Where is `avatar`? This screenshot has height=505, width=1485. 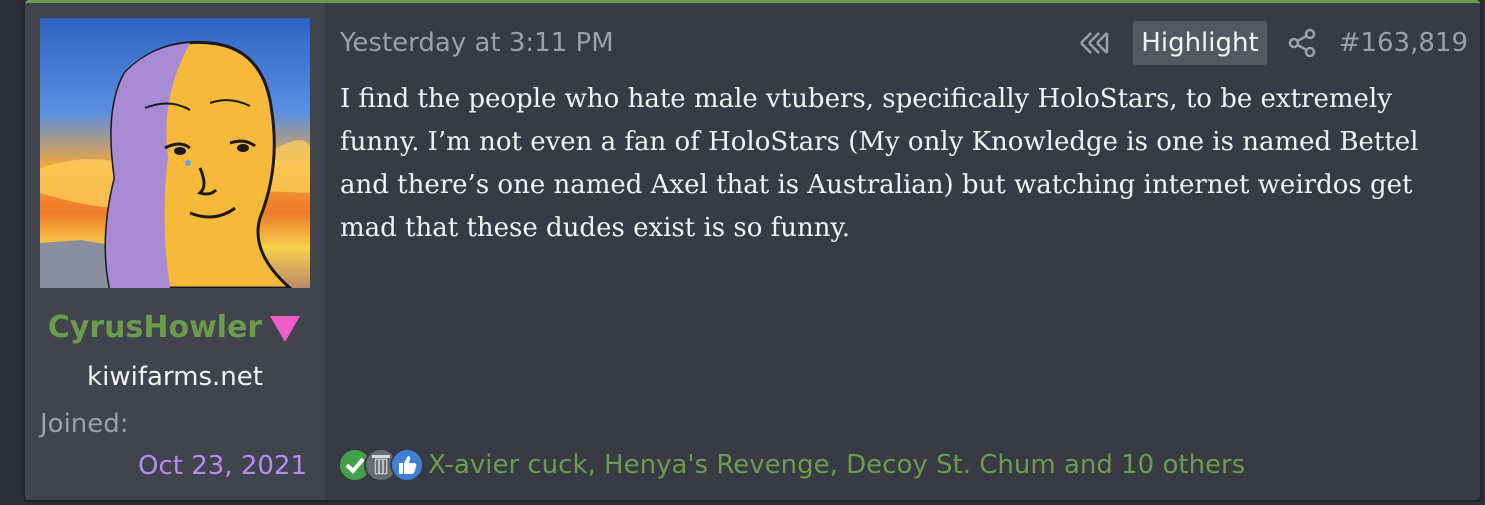
avatar is located at coordinates (175, 153).